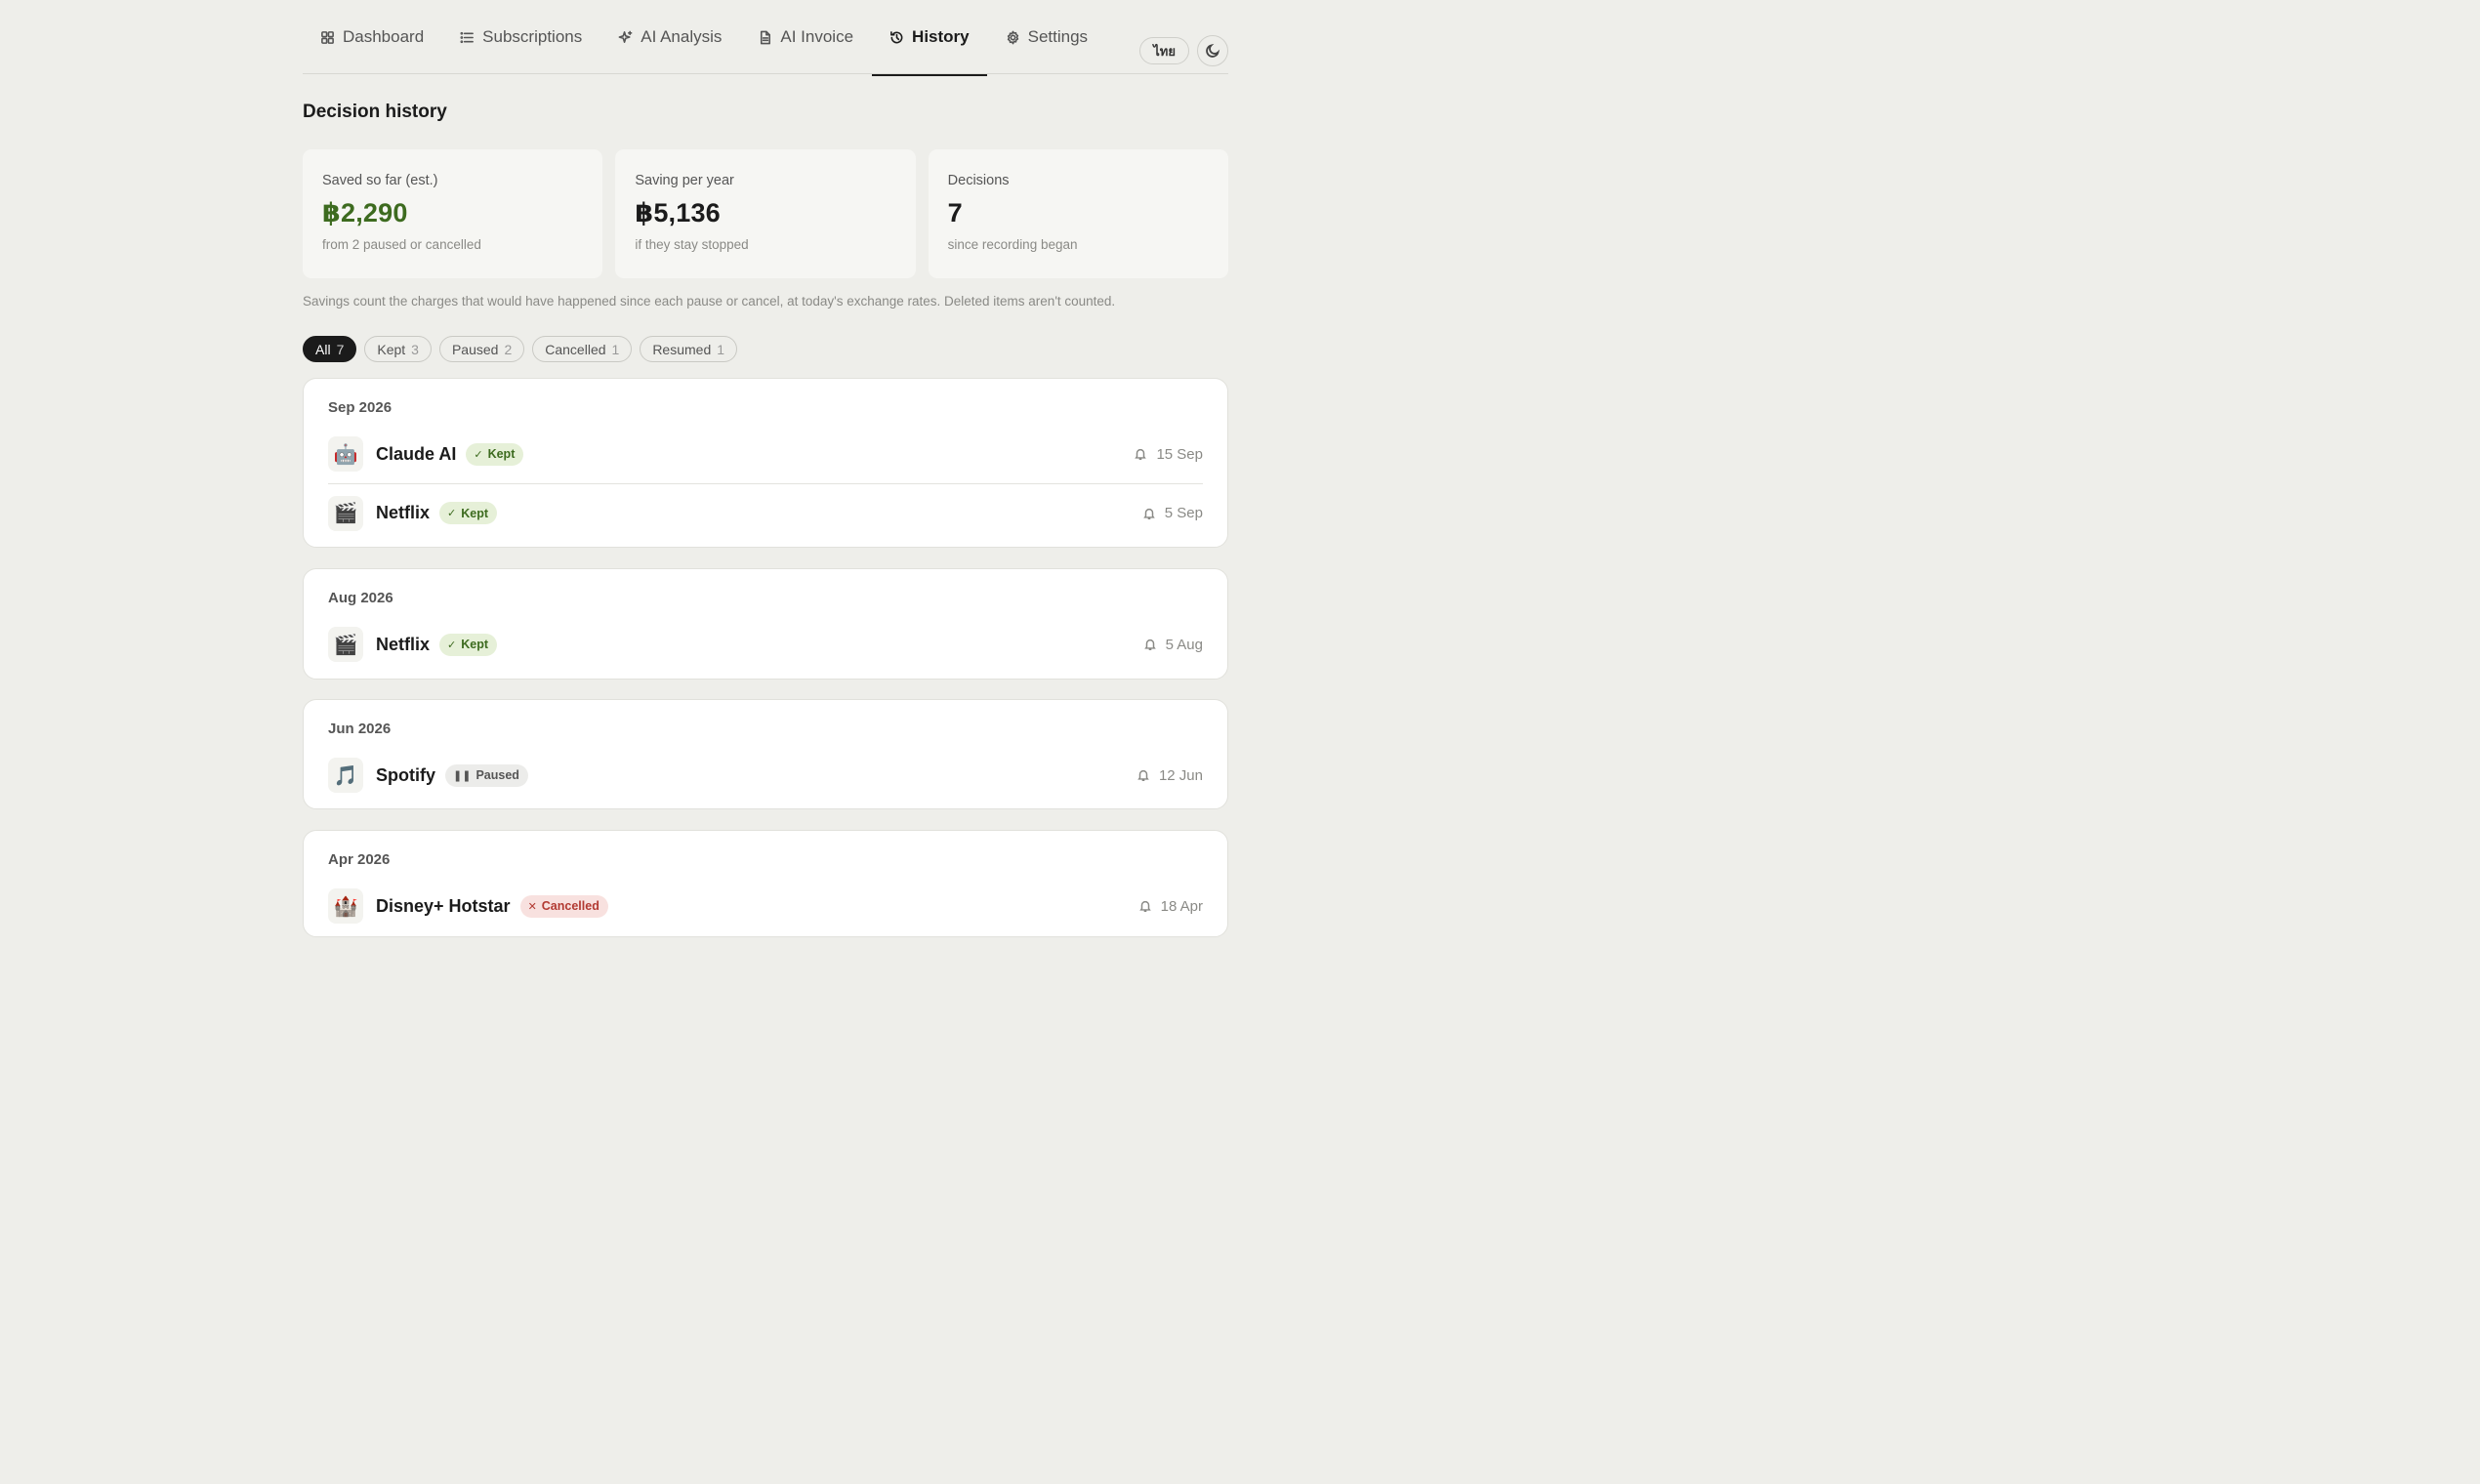 The width and height of the screenshot is (2480, 1484). Describe the element at coordinates (401, 245) in the screenshot. I see `stat-subtext: from 2 paused or cancelled` at that location.